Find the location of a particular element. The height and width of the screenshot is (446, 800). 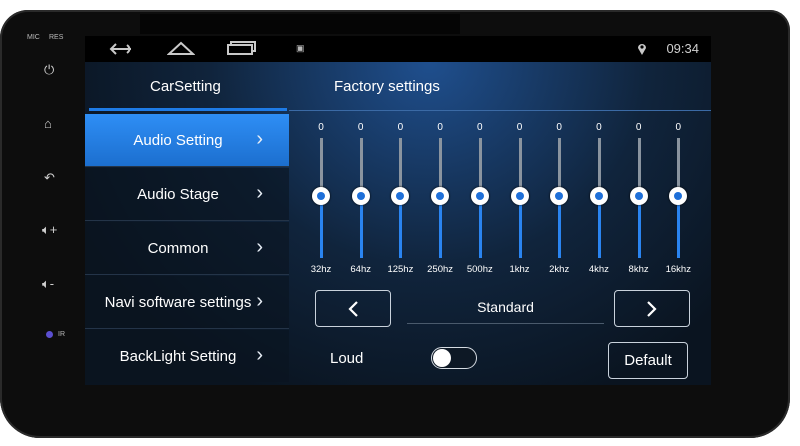

back-hw-icon: ↶ is located at coordinates (49, 178).